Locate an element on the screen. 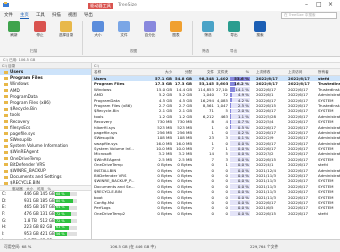  menu-tools: 工具 is located at coordinates (40, 15).